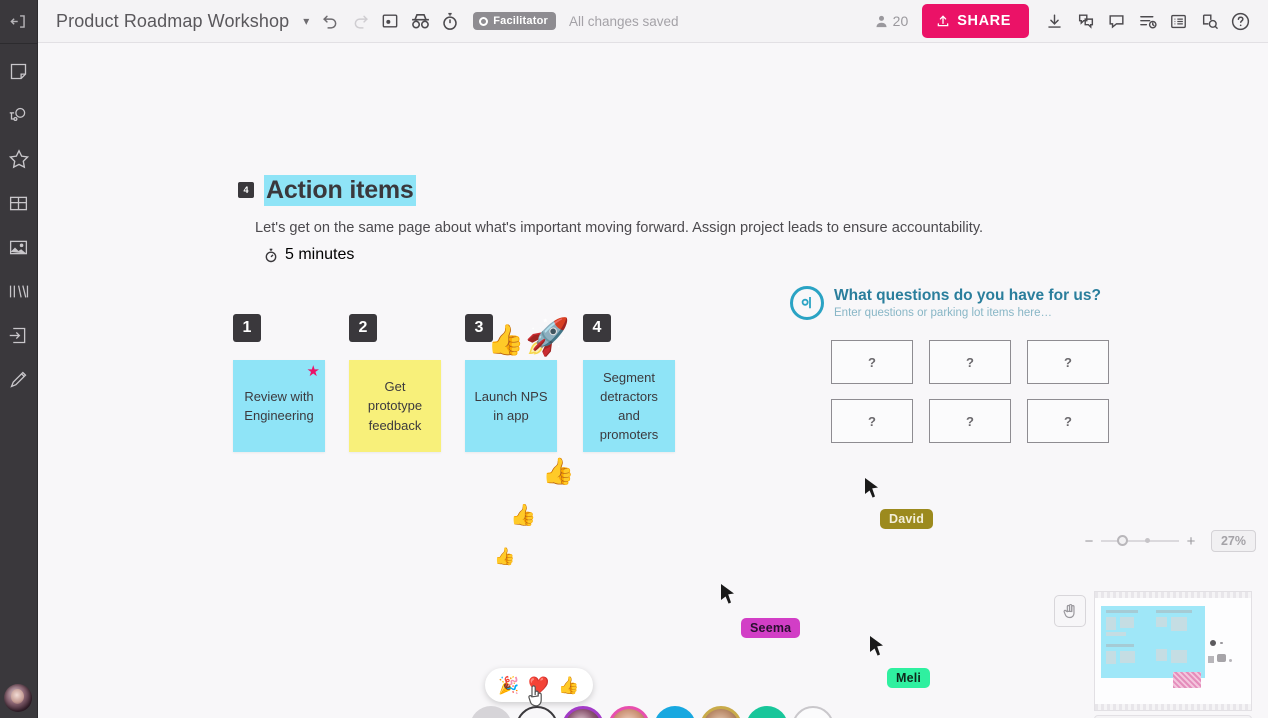  What do you see at coordinates (340, 190) in the screenshot?
I see `frame-title: Action items` at bounding box center [340, 190].